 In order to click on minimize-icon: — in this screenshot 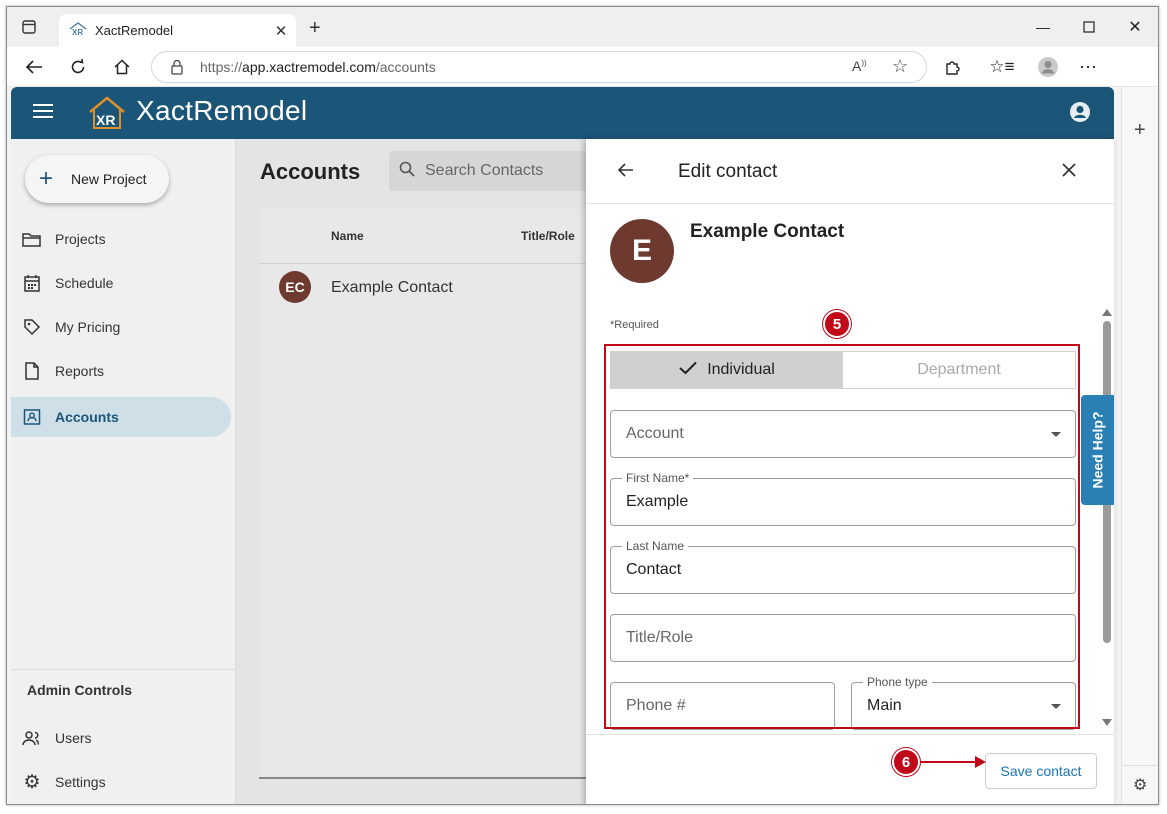, I will do `click(1043, 27)`.